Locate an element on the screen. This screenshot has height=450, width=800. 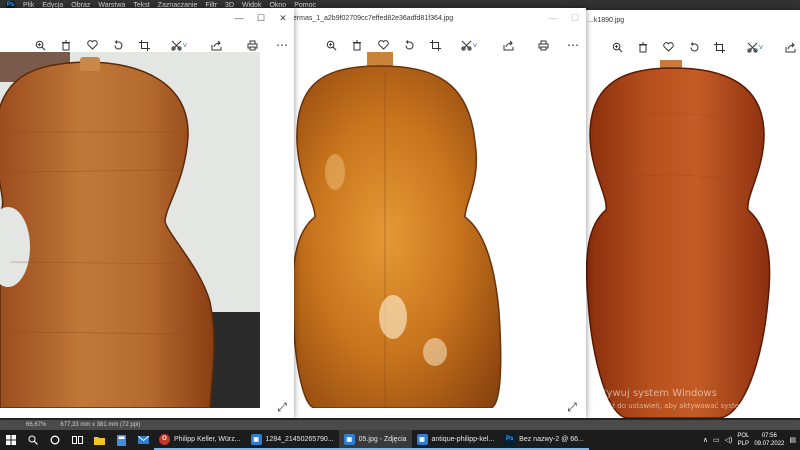
taskbar-app-label: 05.jpg - Zdjęcia is located at coordinates (382, 439).